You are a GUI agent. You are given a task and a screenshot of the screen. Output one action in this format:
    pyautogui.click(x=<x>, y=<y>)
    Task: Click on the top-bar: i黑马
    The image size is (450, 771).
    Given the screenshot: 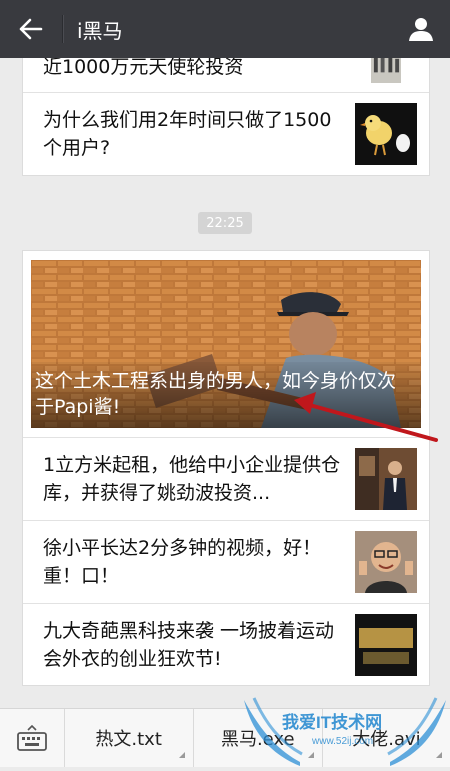 What is the action you would take?
    pyautogui.click(x=225, y=29)
    